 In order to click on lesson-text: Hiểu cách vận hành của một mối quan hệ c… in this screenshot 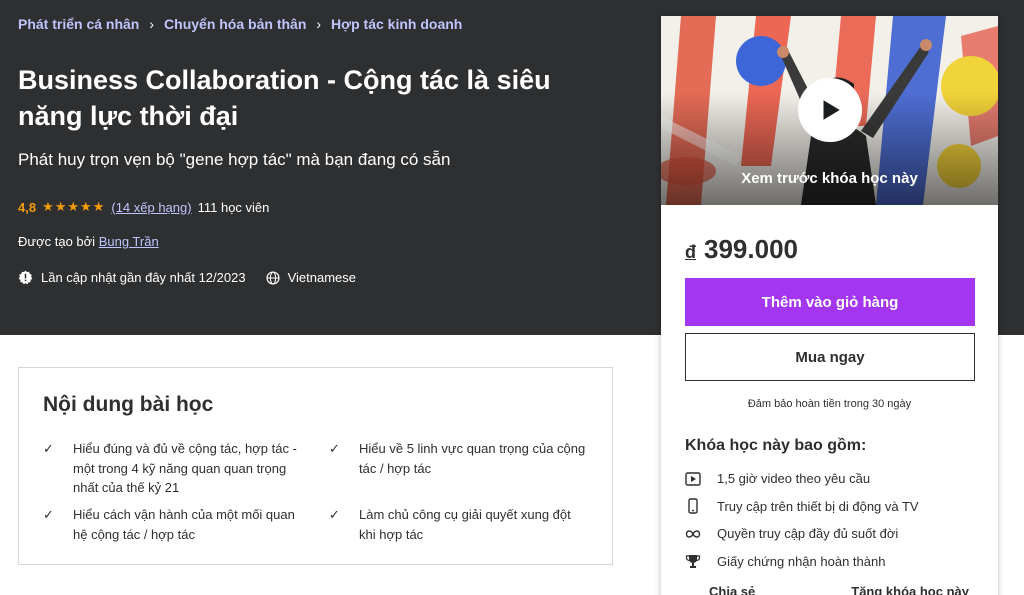, I will do `click(184, 524)`.